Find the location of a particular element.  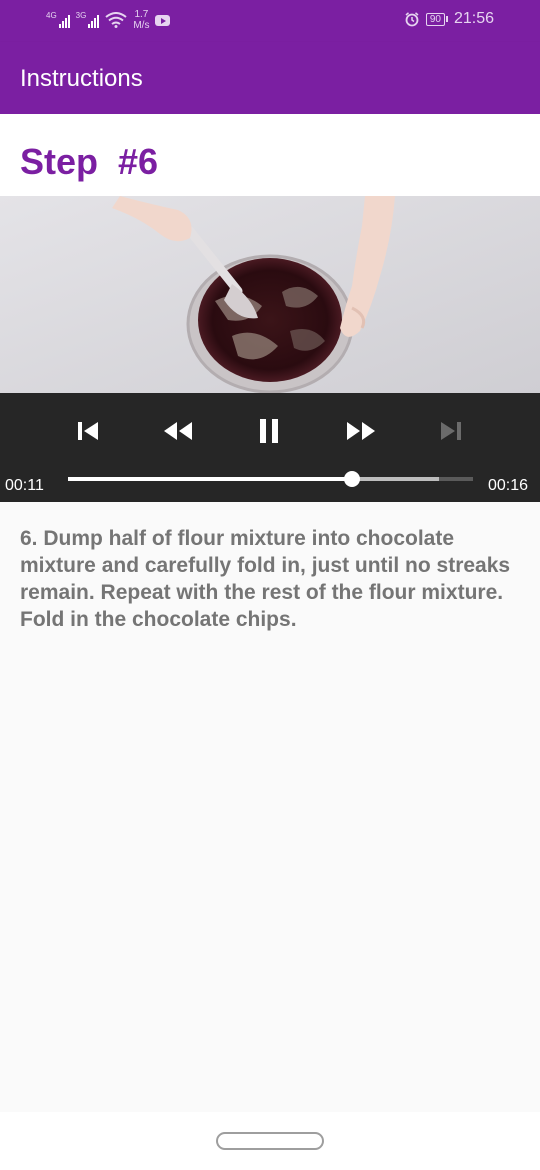

skip-next-button is located at coordinates (451, 431).